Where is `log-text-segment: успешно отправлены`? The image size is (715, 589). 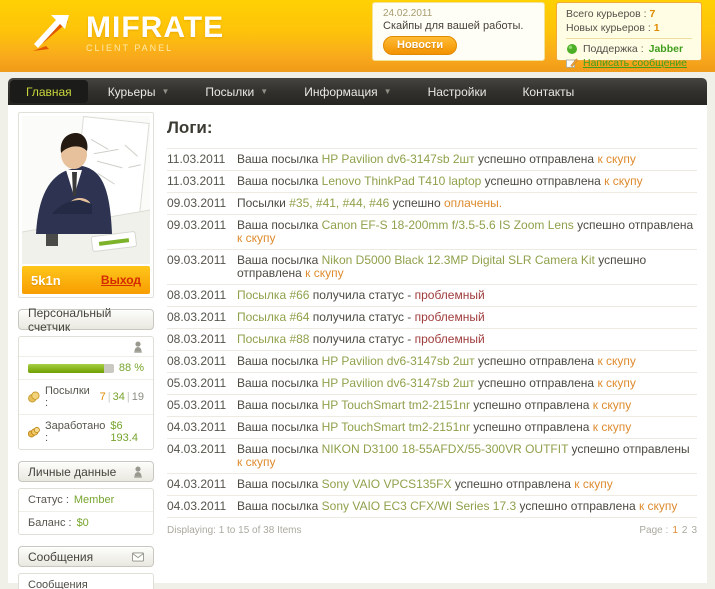 log-text-segment: успешно отправлены is located at coordinates (629, 449).